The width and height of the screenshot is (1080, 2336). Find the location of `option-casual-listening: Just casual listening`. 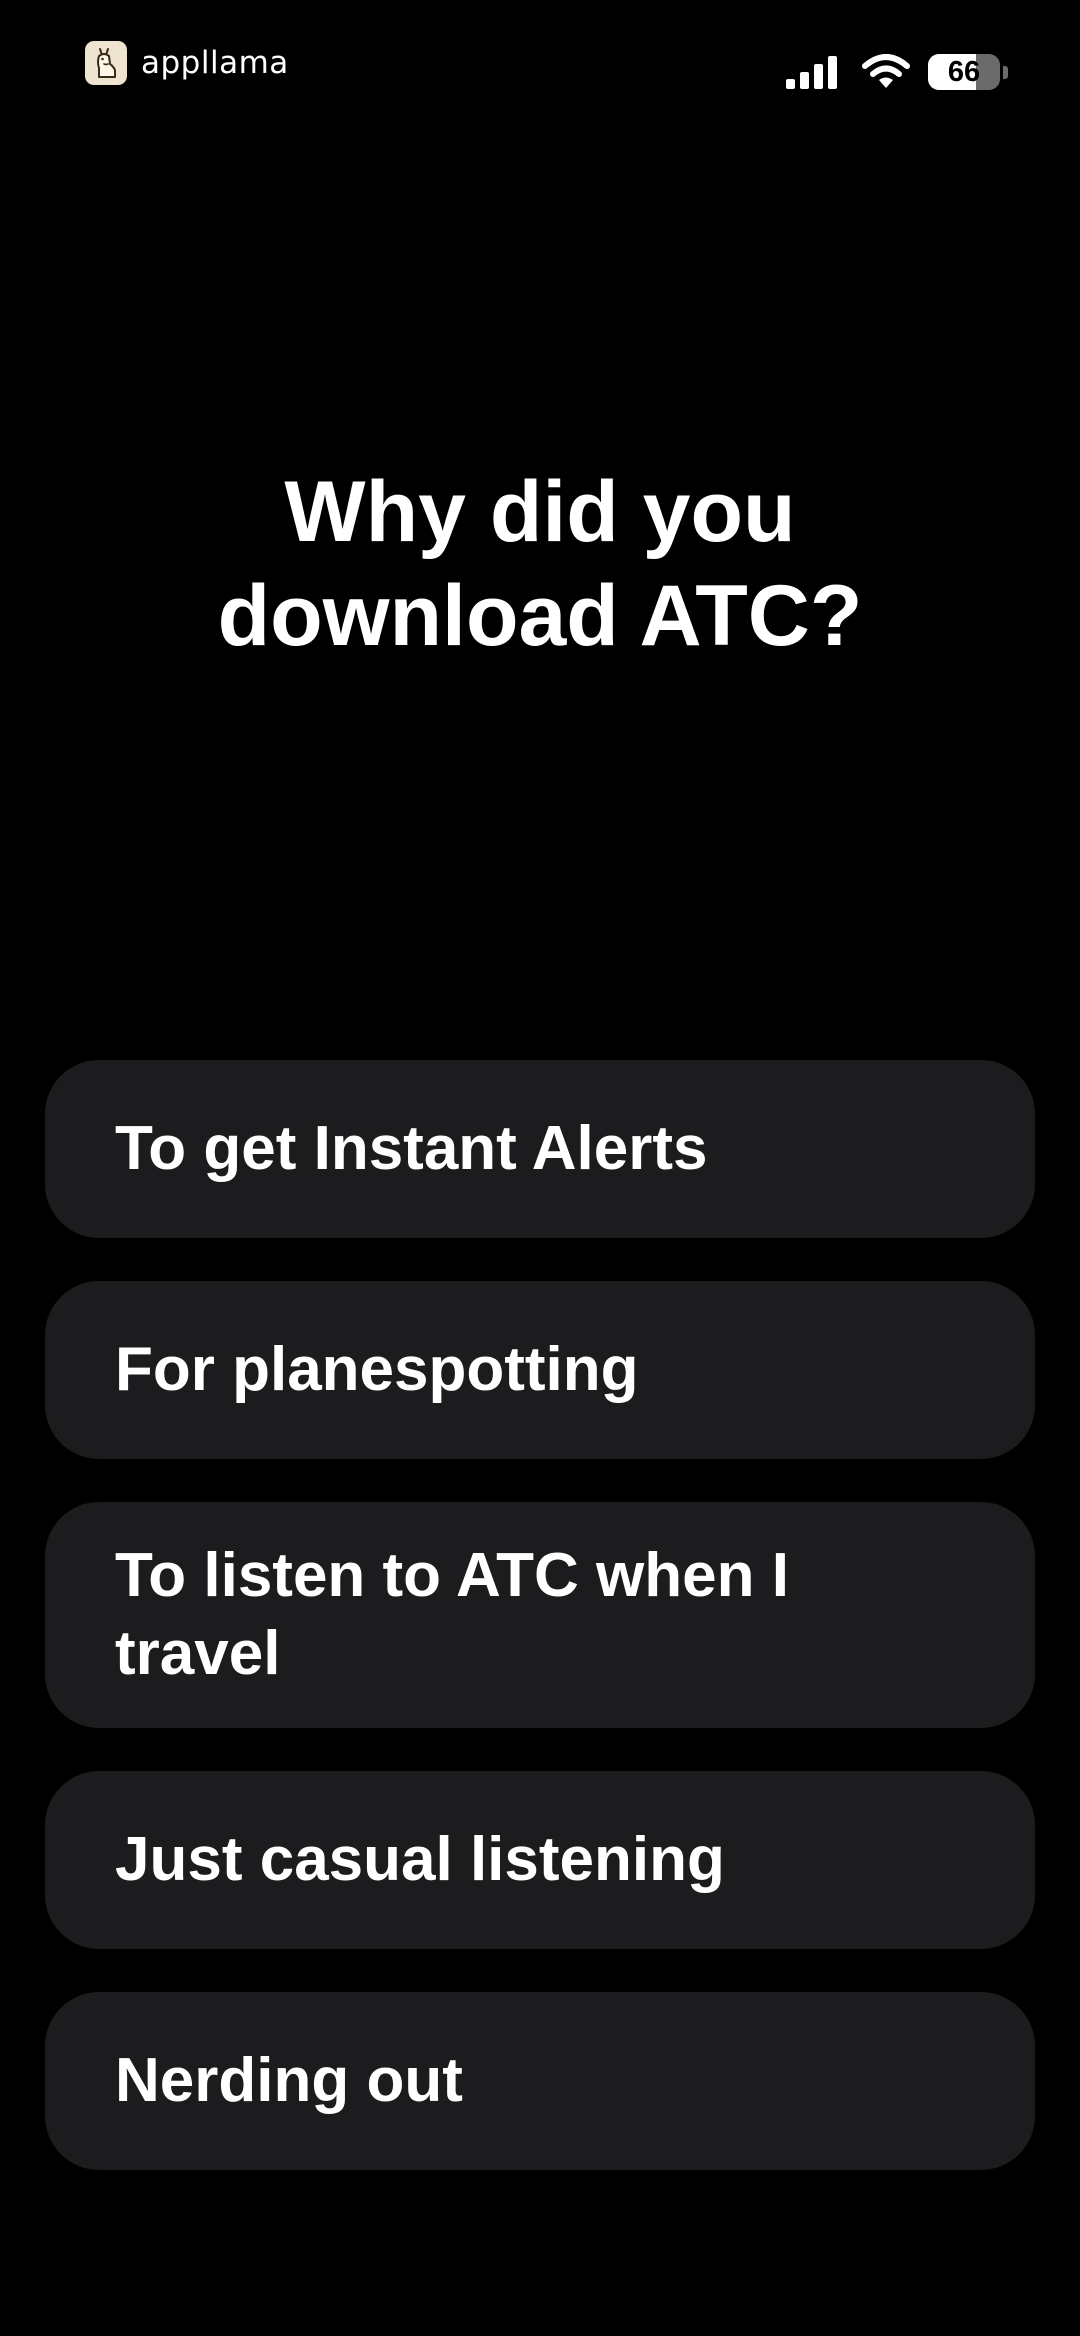

option-casual-listening: Just casual listening is located at coordinates (540, 1860).